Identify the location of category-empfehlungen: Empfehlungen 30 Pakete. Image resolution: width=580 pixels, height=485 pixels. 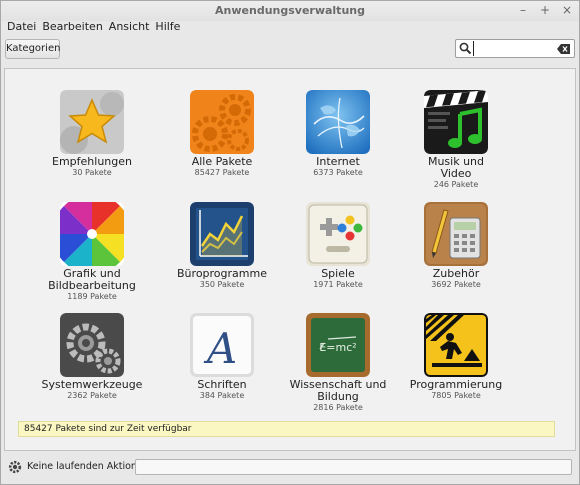
(92, 134).